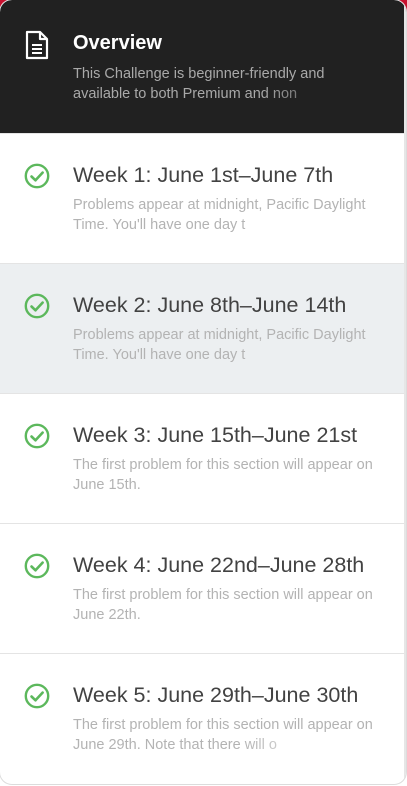 The width and height of the screenshot is (407, 786). Describe the element at coordinates (216, 695) in the screenshot. I see `week-title: Week 5: June 29th–June 30th` at that location.